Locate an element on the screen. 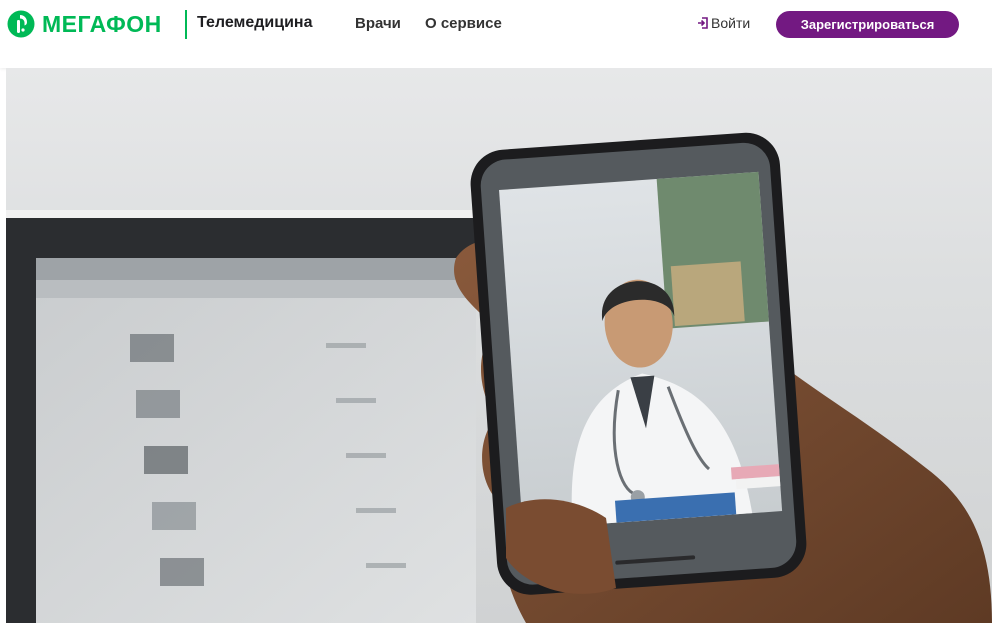 The height and width of the screenshot is (623, 992). laptop-top-edge is located at coordinates (246, 214).